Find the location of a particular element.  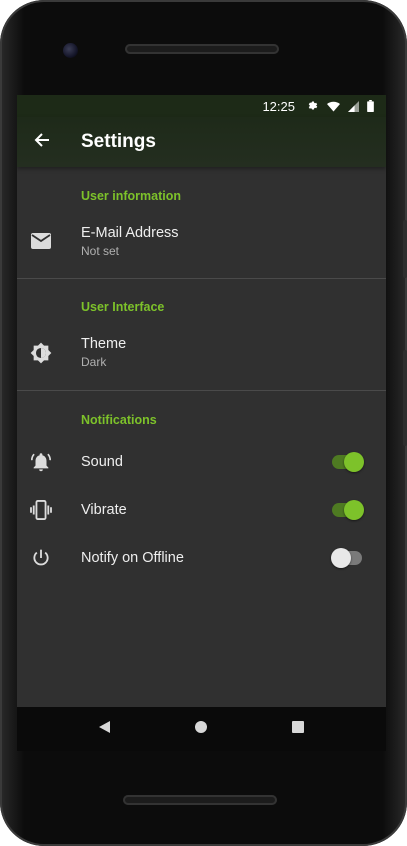

section-header-notifications: Notifications is located at coordinates (119, 420).